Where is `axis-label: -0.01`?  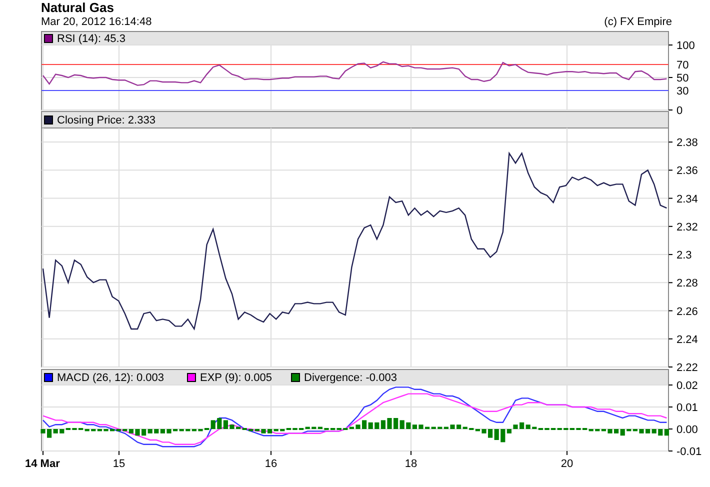
axis-label: -0.01 is located at coordinates (689, 452).